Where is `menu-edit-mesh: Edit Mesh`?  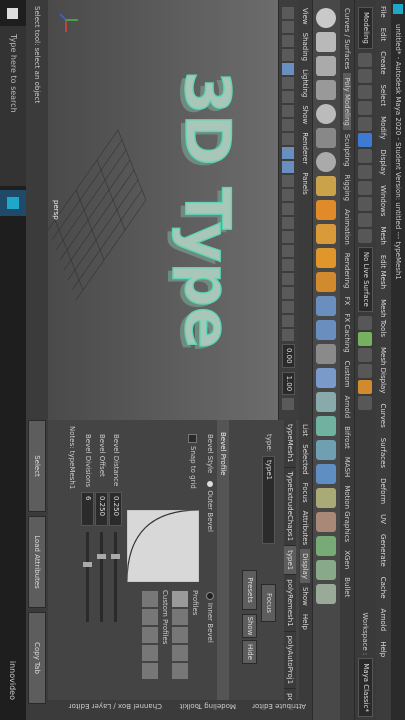
menu-edit-mesh: Edit Mesh is located at coordinates (384, 272).